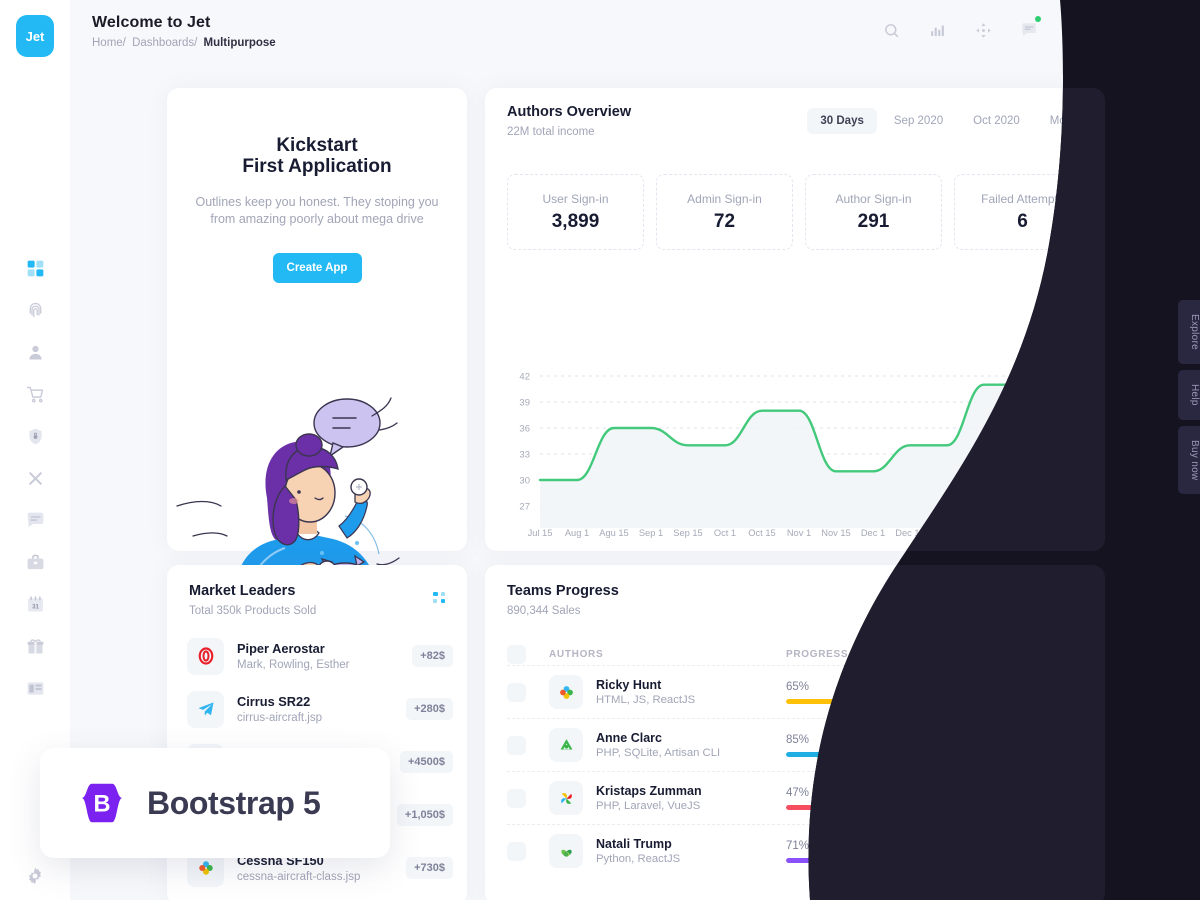 The image size is (1200, 900). I want to click on author-info: Natali Trump Python, ReactJS, so click(691, 851).